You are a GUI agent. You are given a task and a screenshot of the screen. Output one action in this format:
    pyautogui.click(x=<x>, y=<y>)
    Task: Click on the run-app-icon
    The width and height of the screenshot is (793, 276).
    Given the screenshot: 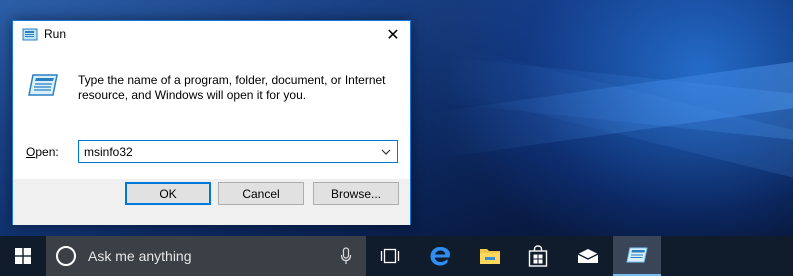 What is the action you would take?
    pyautogui.click(x=30, y=34)
    